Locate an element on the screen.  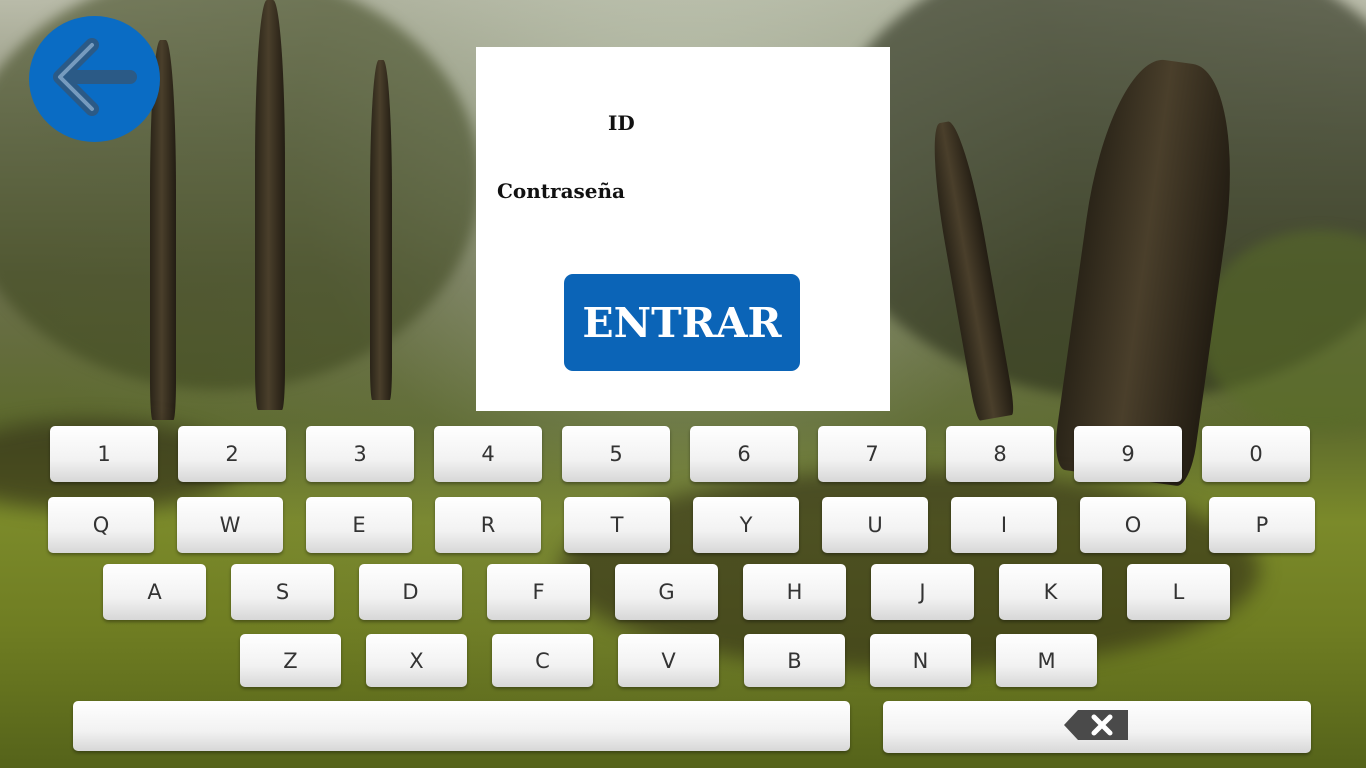
key-5: 5 is located at coordinates (616, 454).